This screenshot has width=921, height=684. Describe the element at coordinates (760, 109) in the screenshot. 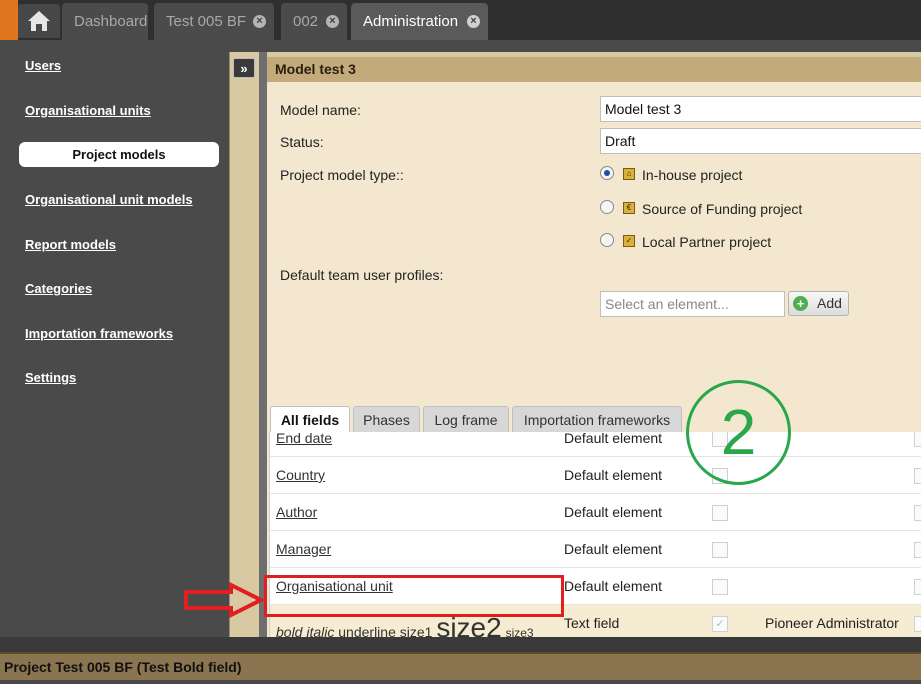

I see `model-name-field: Model test 3` at that location.